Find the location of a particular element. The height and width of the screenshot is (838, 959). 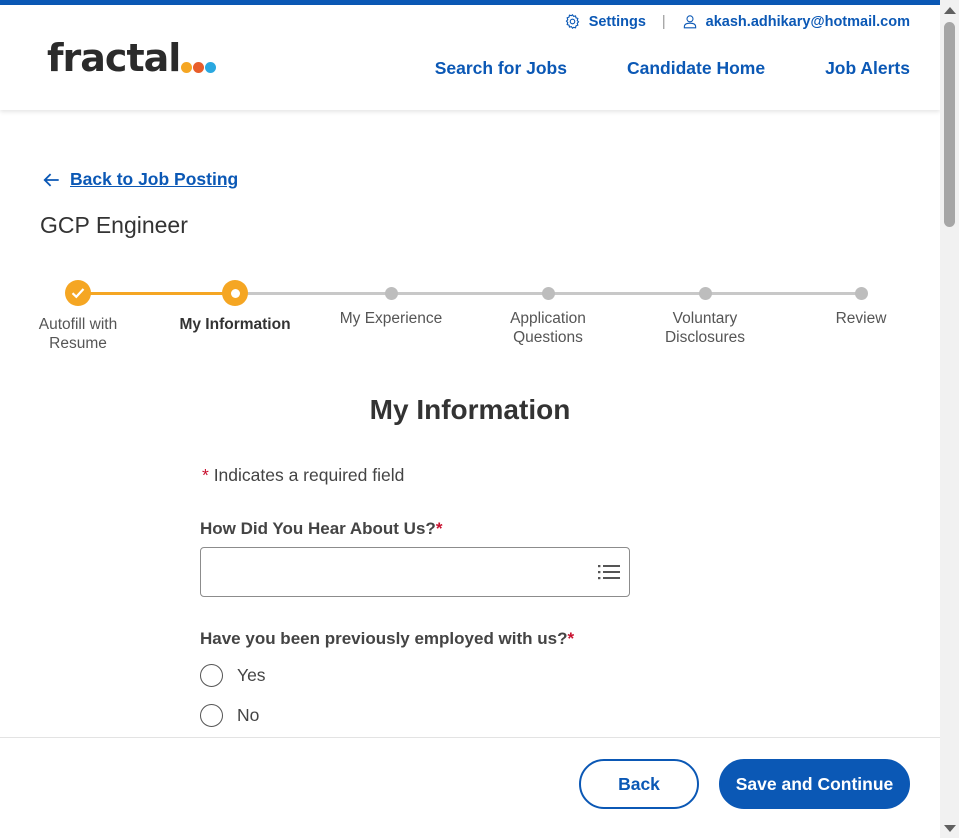

scroll-down-arrow-icon is located at coordinates (950, 828).